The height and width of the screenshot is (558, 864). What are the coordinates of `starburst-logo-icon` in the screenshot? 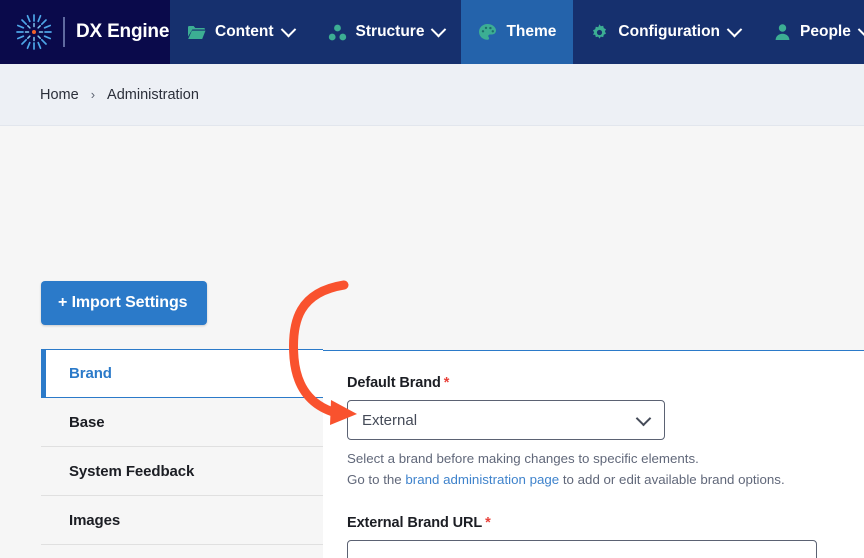 It's located at (34, 32).